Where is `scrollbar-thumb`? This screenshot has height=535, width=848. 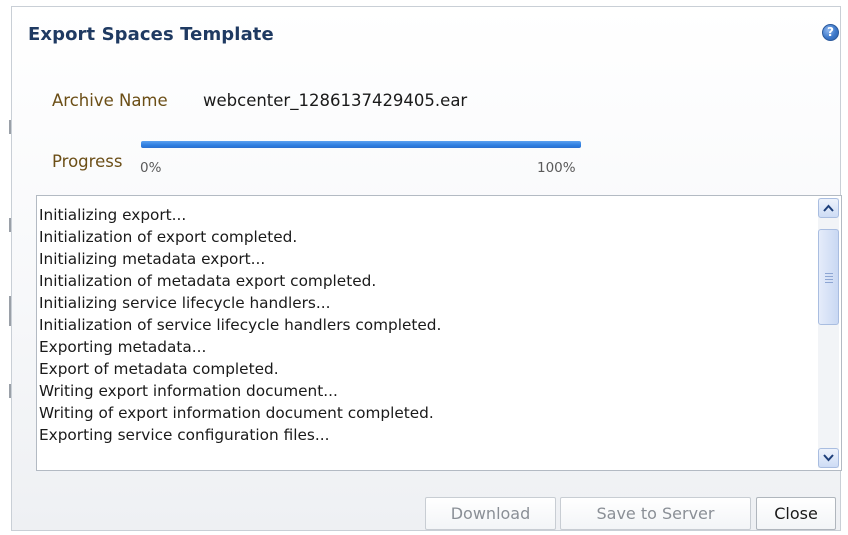
scrollbar-thumb is located at coordinates (828, 277).